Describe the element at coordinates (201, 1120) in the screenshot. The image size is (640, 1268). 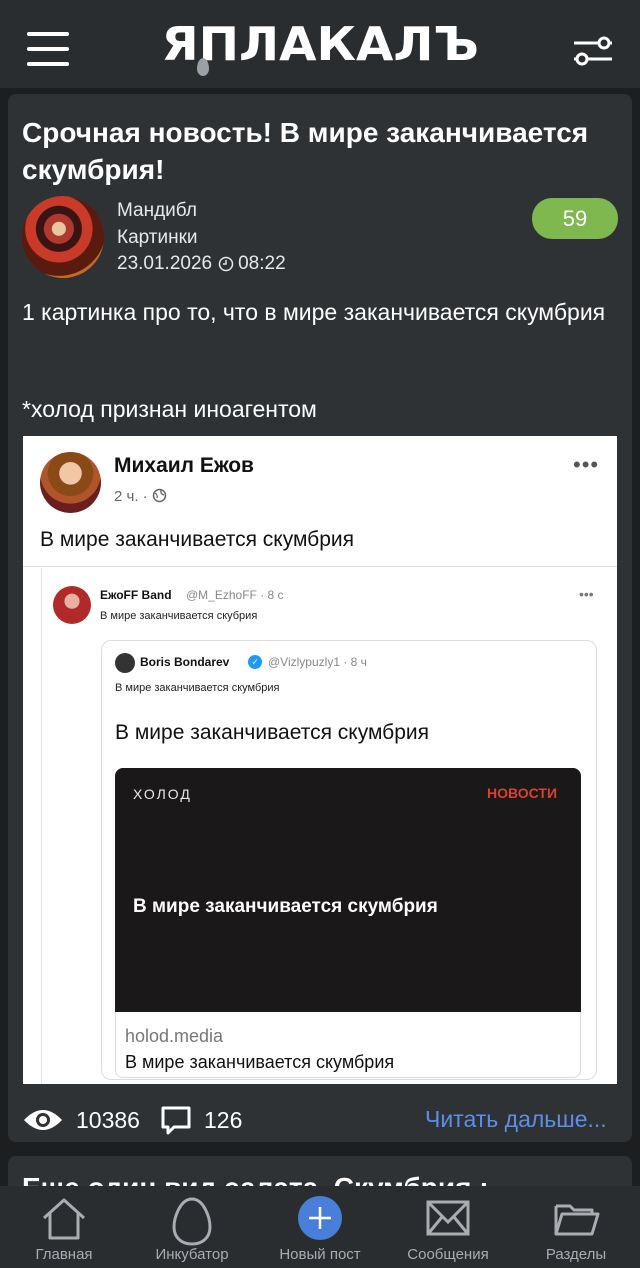
I see `comments-stat: 126` at that location.